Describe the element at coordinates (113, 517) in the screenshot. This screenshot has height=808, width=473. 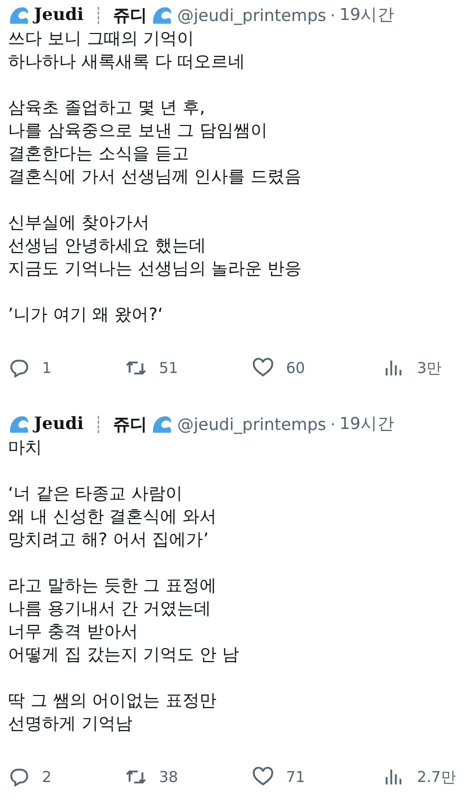
I see `post-paragraph: ‘너 같은 타종교 사람이 왜 내 신성한 결혼식에 와서 망치려고 해? 어서 집에가’` at that location.